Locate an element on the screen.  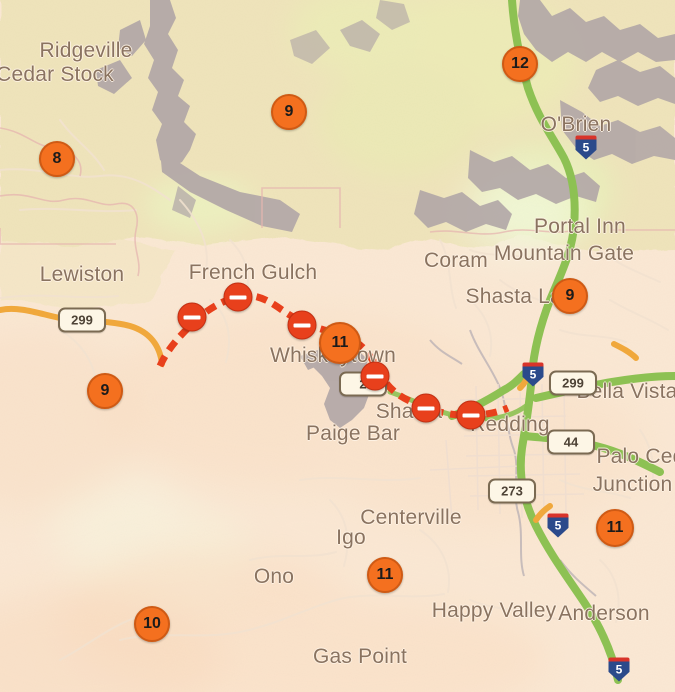
cluster-count: 10 is located at coordinates (152, 623).